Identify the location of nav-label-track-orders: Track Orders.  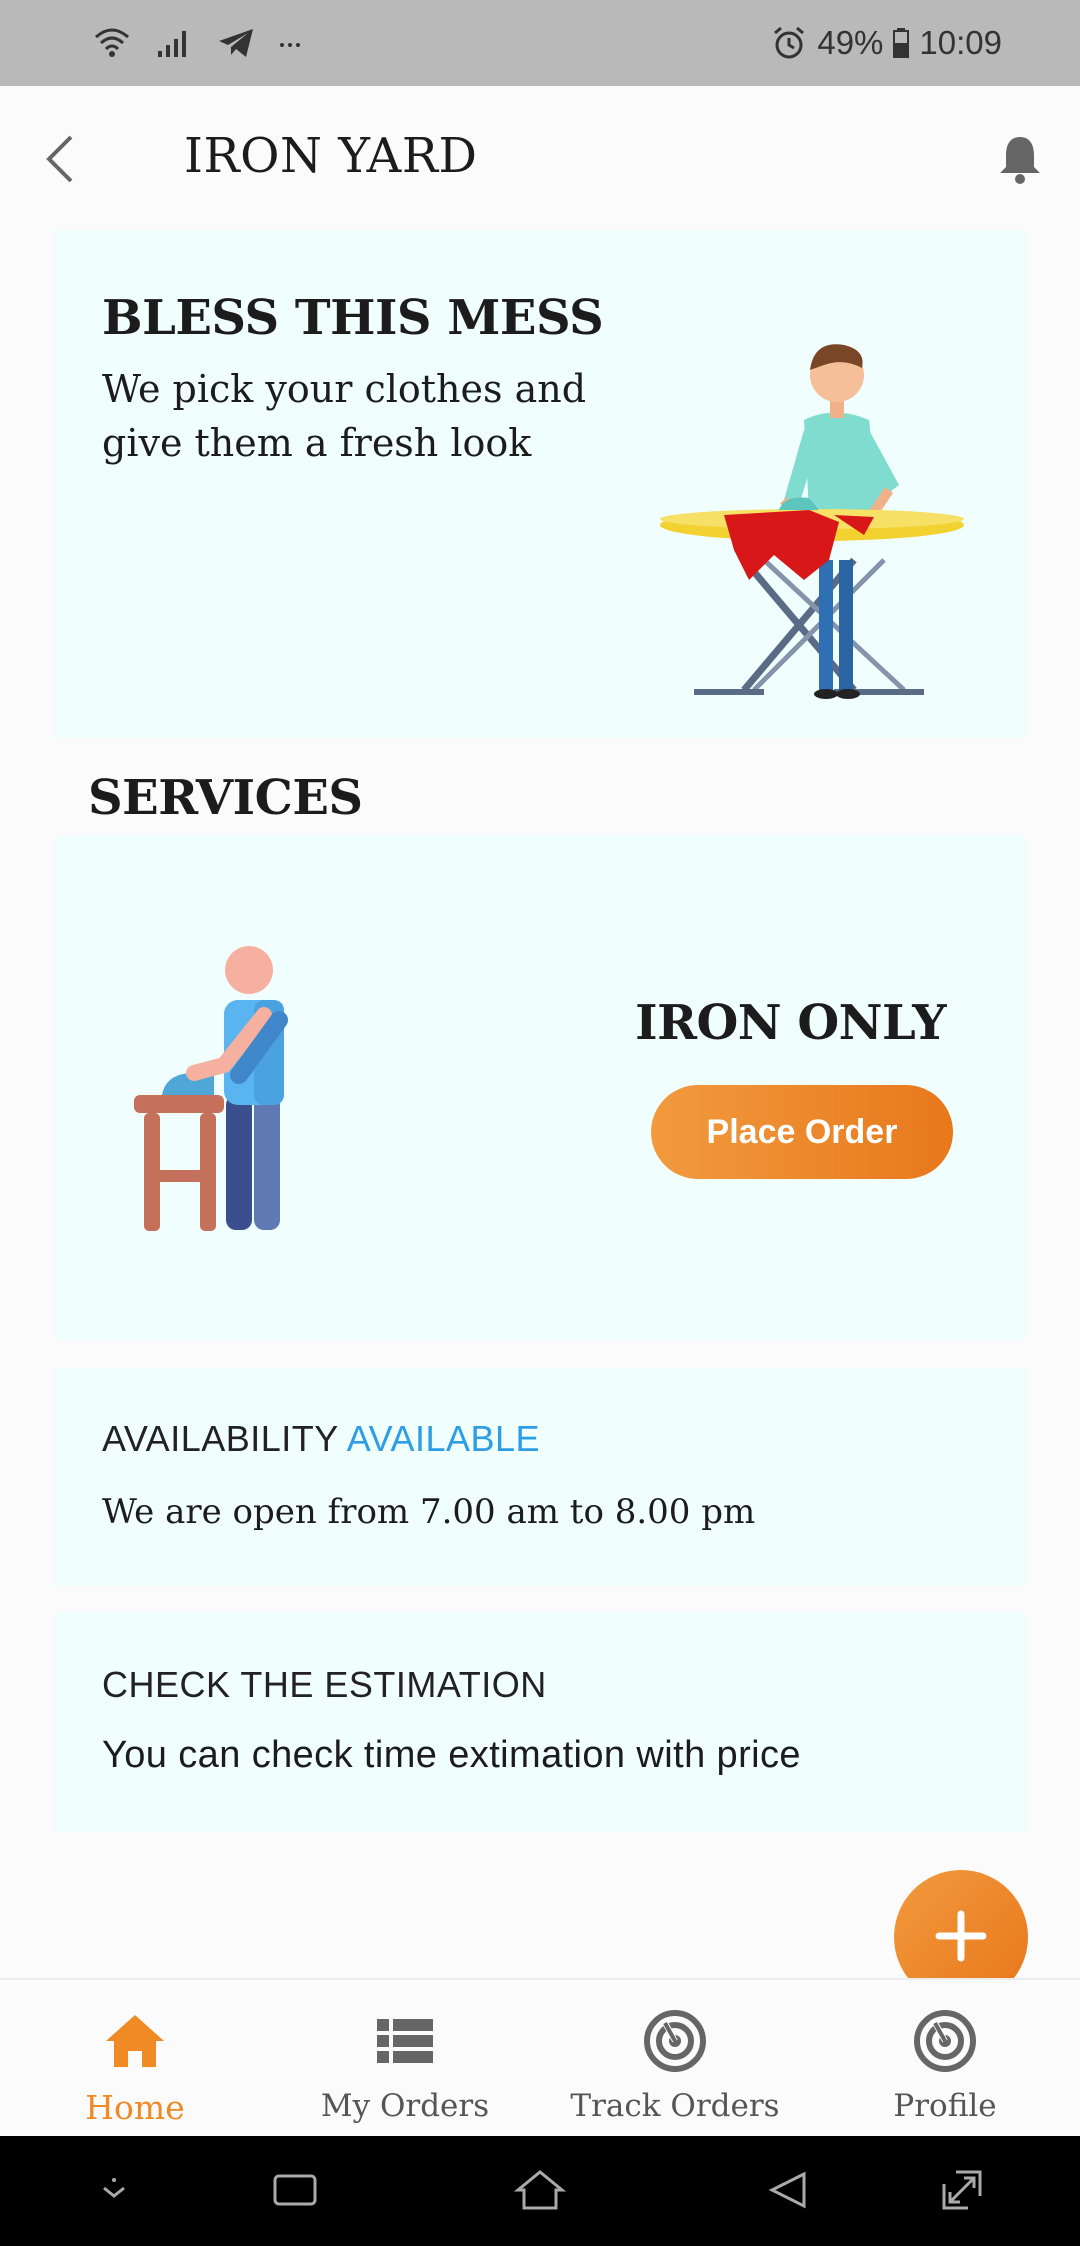
(675, 2106).